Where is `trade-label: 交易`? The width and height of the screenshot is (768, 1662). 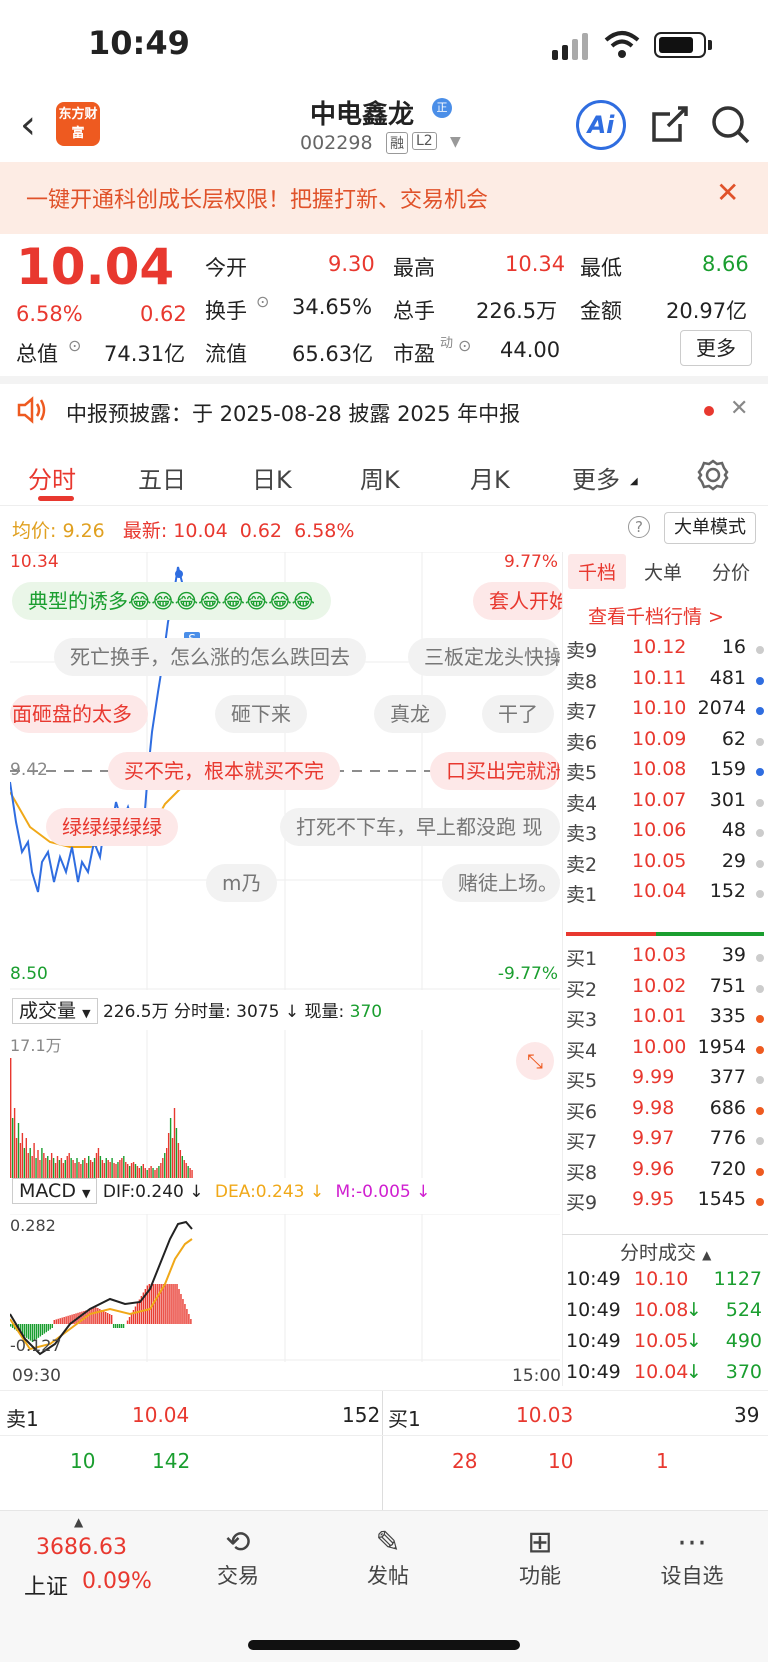 trade-label: 交易 is located at coordinates (238, 1576).